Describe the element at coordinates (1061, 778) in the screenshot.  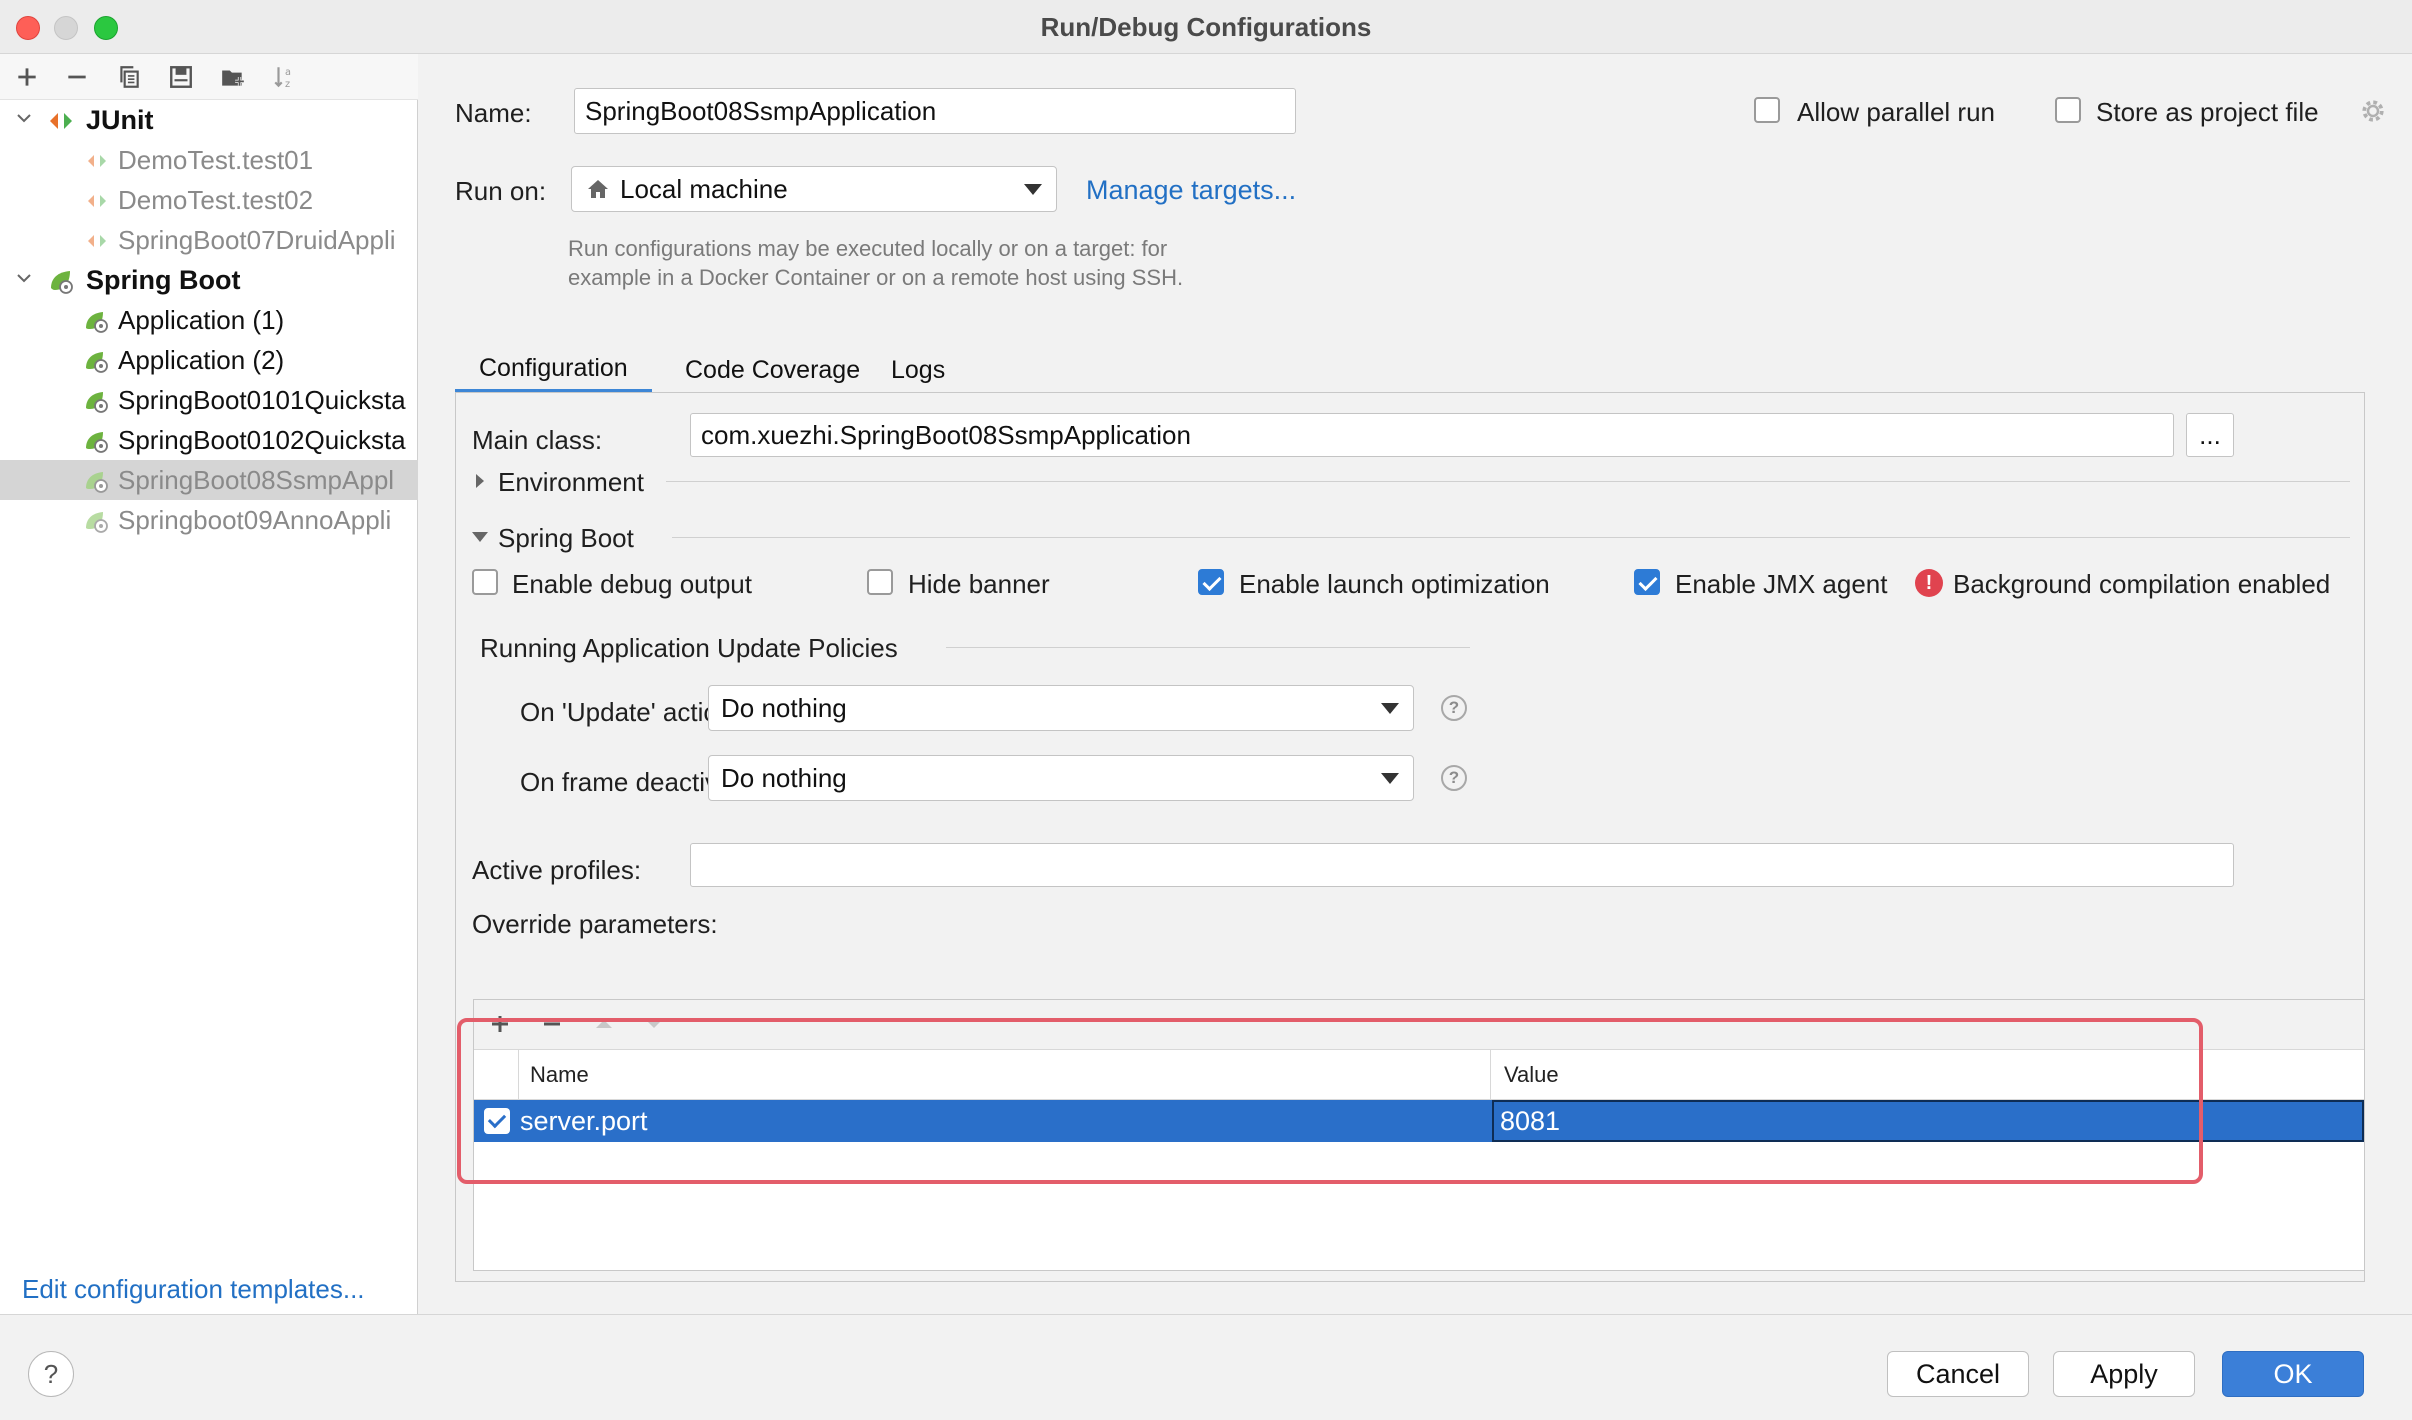
I see `on-frame-select: Do nothing` at that location.